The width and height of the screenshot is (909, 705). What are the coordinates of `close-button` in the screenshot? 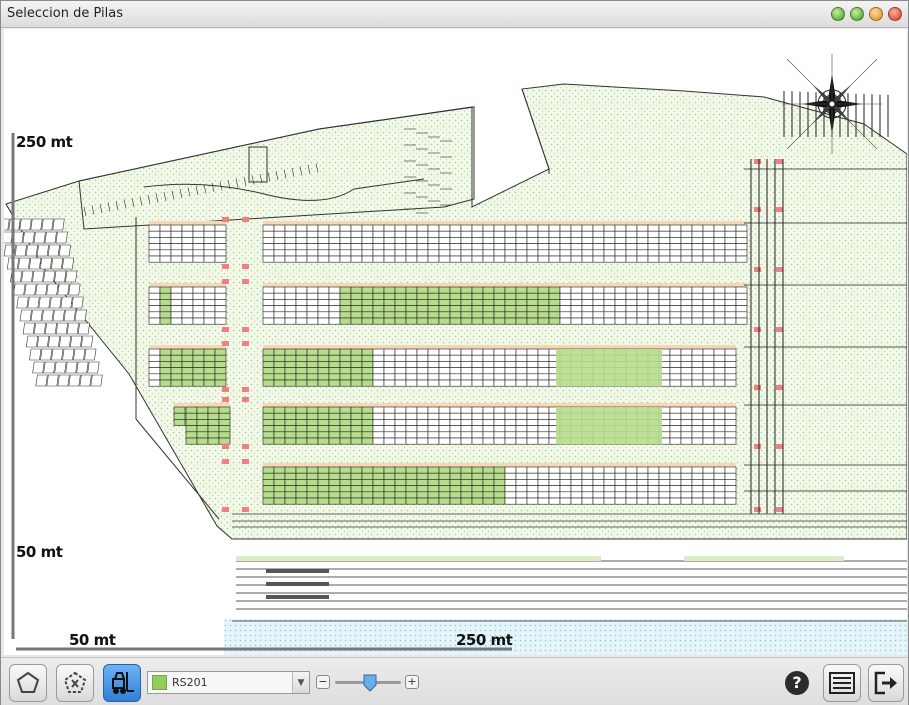 It's located at (895, 14).